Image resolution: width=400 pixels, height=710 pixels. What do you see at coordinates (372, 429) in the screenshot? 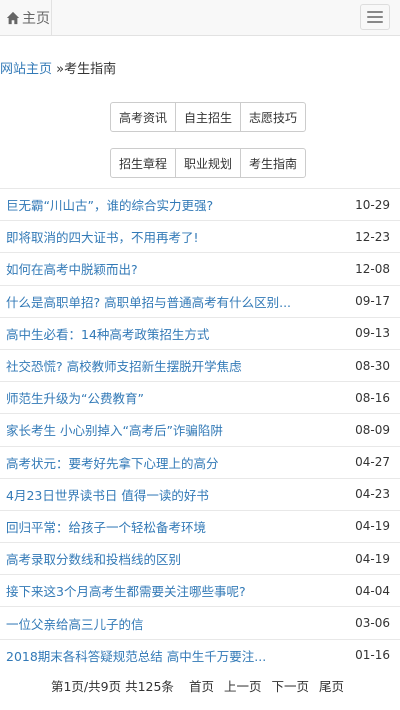
I see `article-date: 08-09` at bounding box center [372, 429].